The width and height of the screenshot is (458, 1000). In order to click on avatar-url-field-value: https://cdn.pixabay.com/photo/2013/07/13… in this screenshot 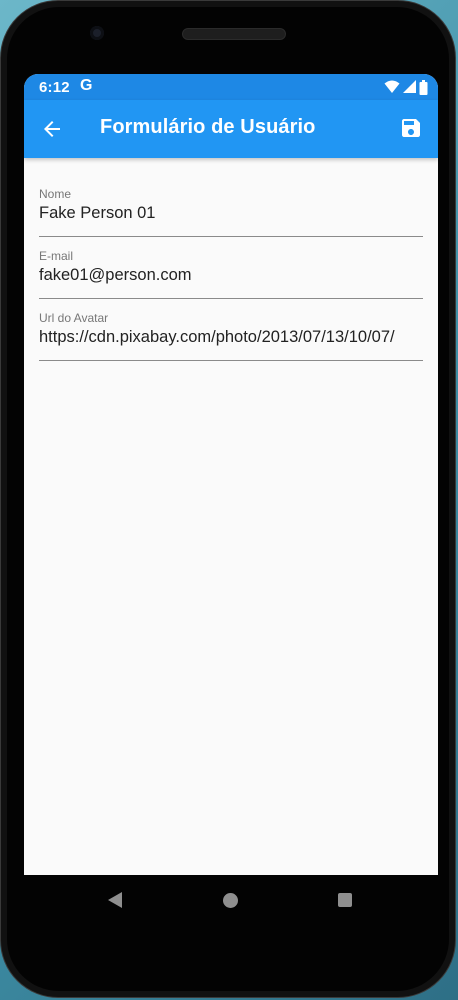, I will do `click(231, 337)`.